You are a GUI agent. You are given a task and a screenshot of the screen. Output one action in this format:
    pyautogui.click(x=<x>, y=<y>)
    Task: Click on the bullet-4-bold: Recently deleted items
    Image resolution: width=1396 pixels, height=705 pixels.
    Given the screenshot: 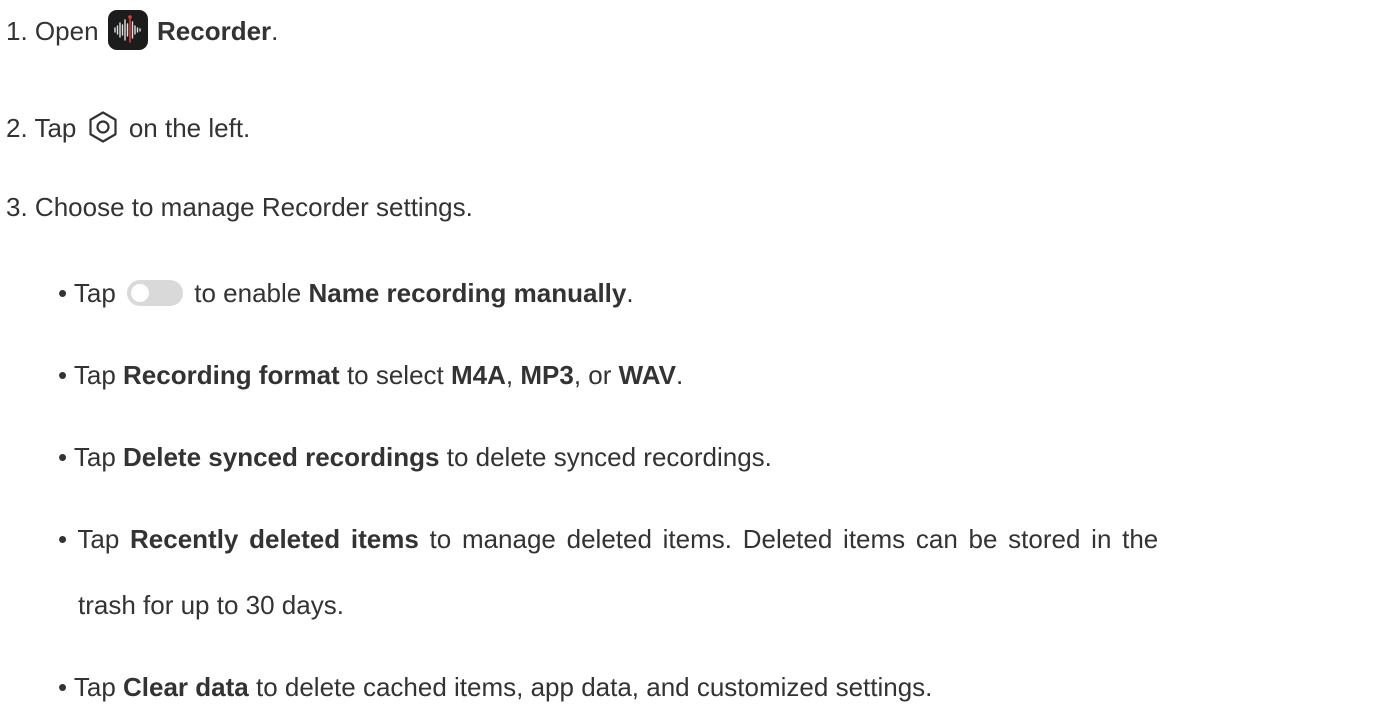 What is the action you would take?
    pyautogui.click(x=274, y=539)
    